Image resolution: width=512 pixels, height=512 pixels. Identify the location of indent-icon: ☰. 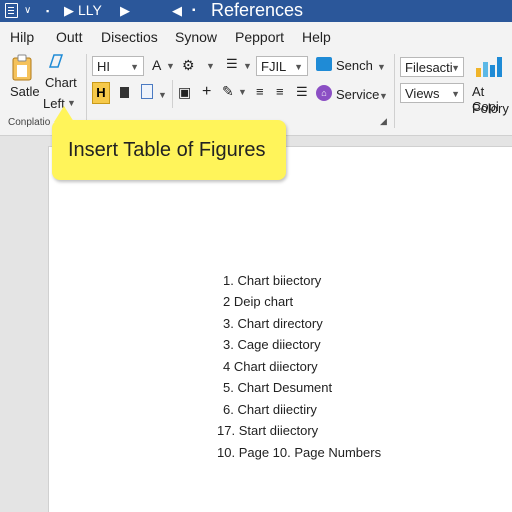
(232, 64).